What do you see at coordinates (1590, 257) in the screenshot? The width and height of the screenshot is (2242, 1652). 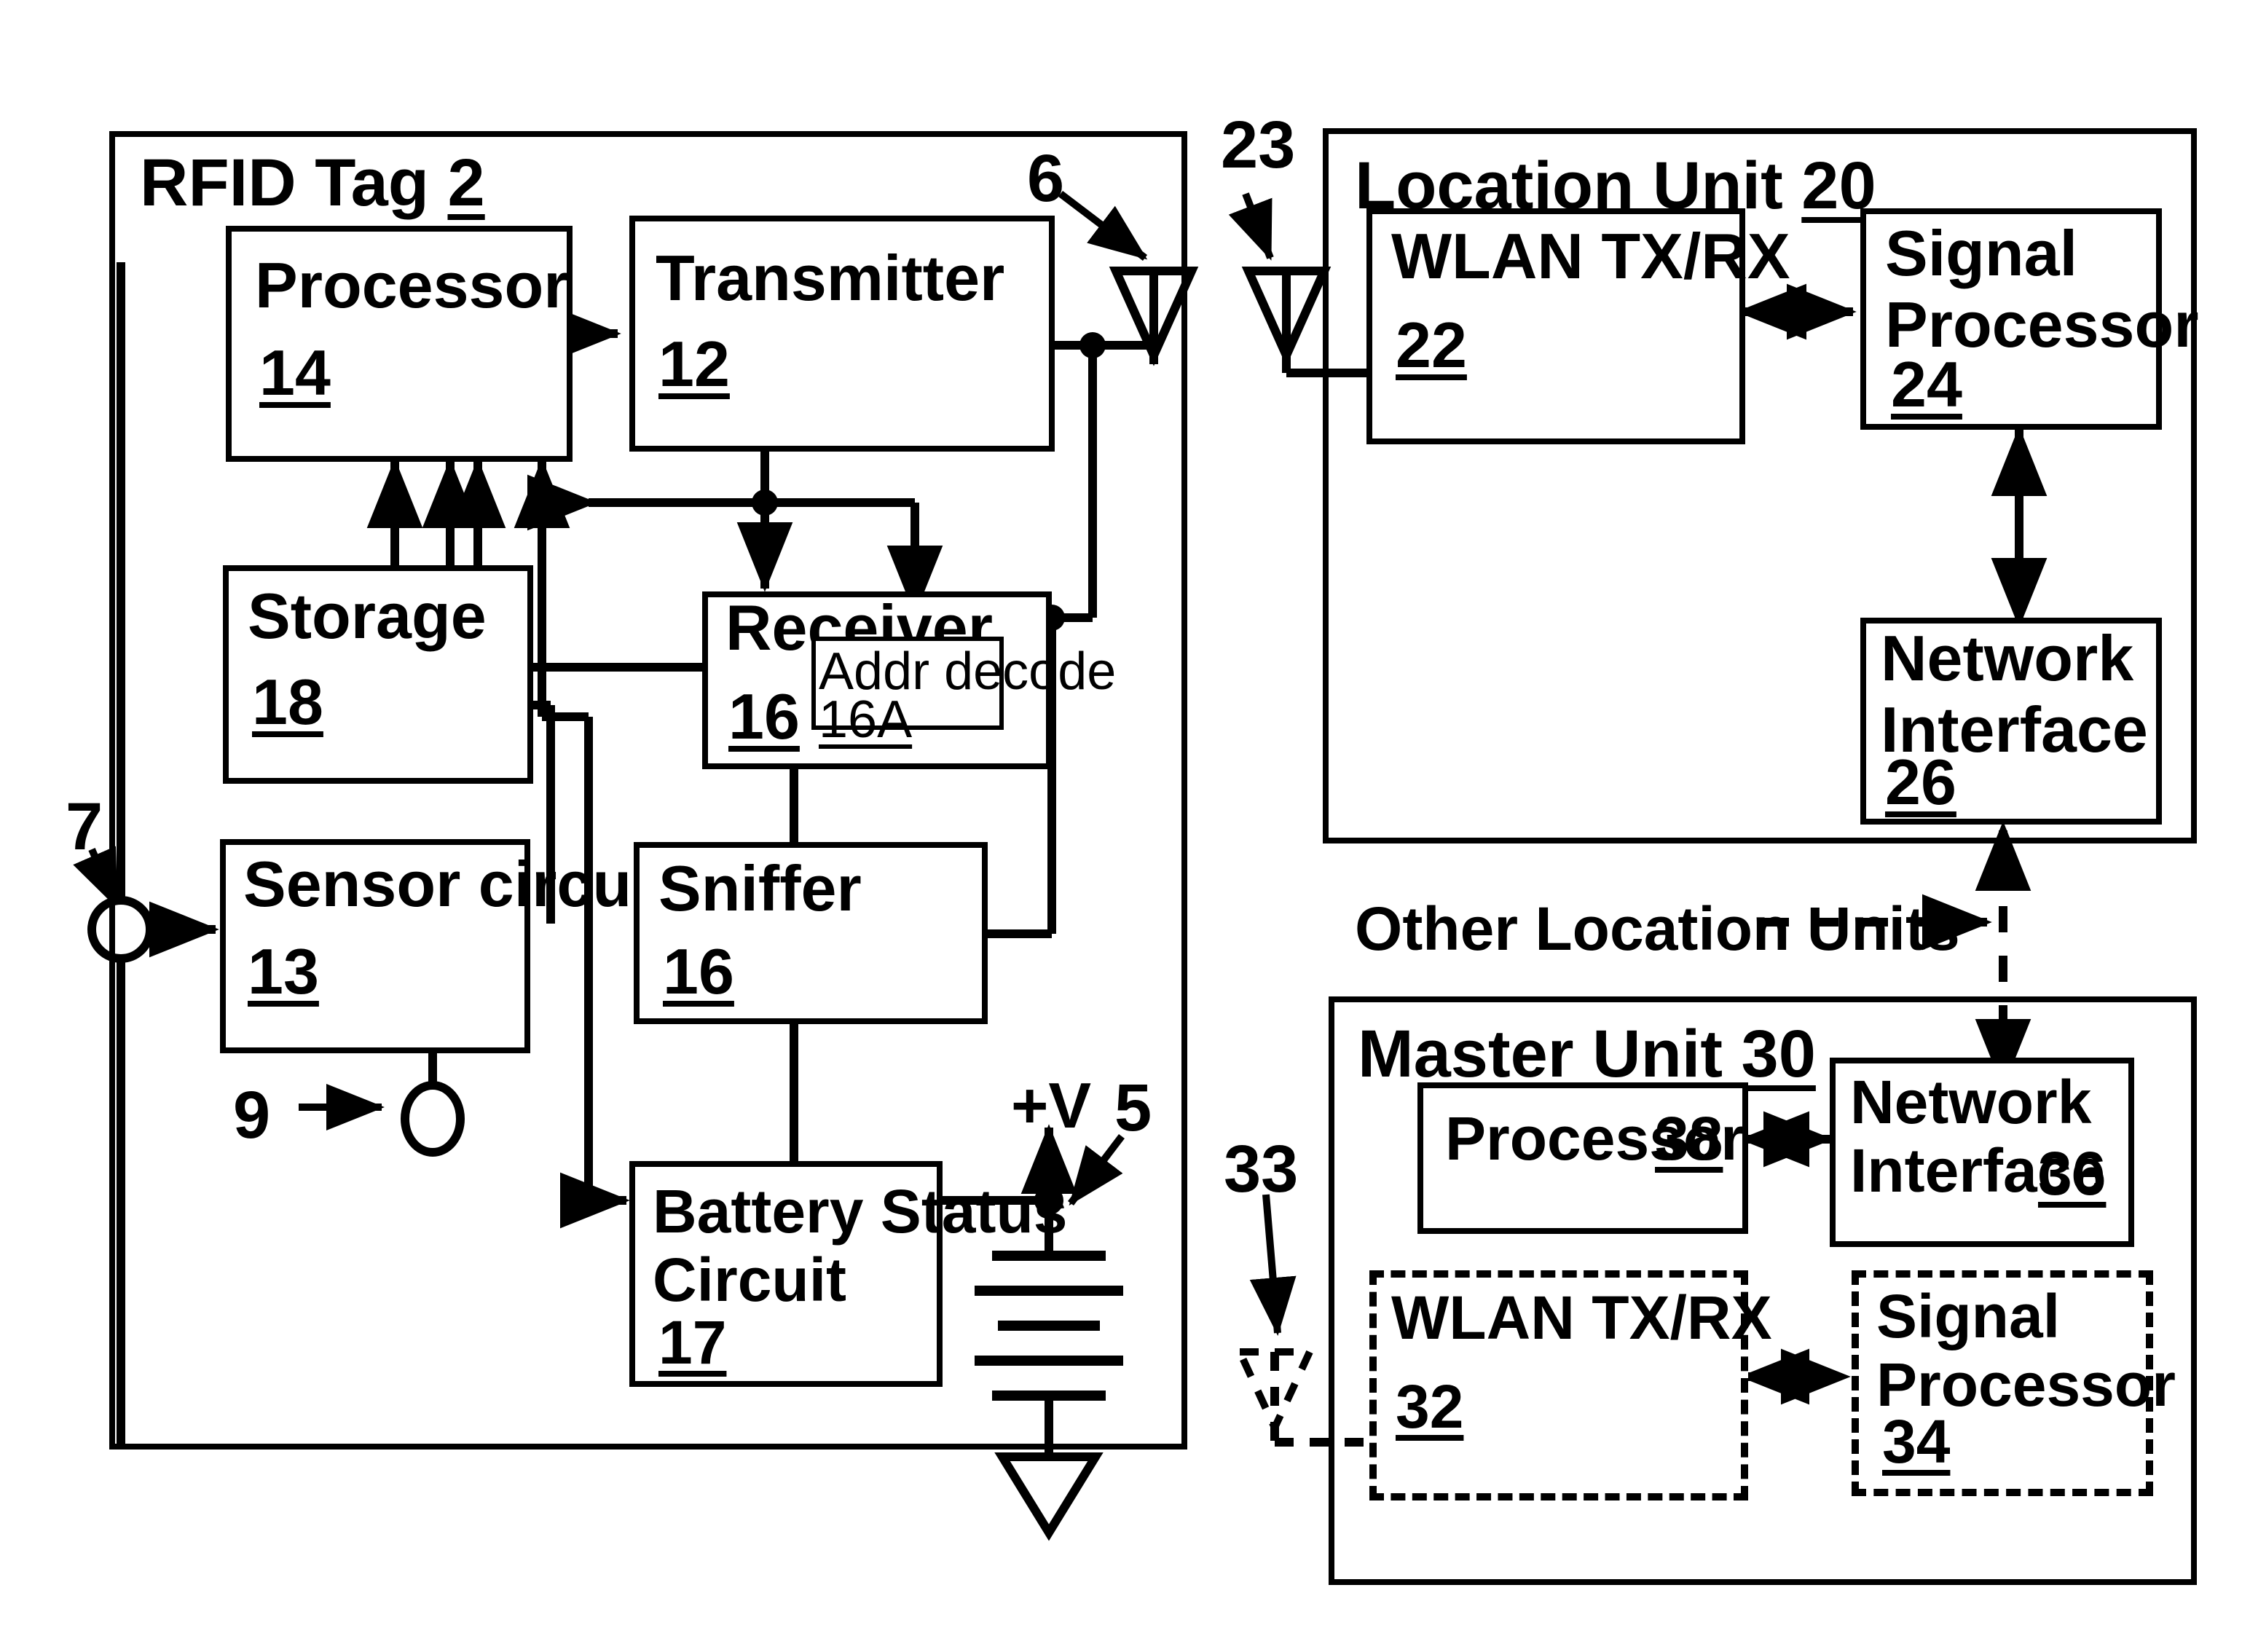 I see `block-wlan-txrx-22-label: WLAN TX/RX` at bounding box center [1590, 257].